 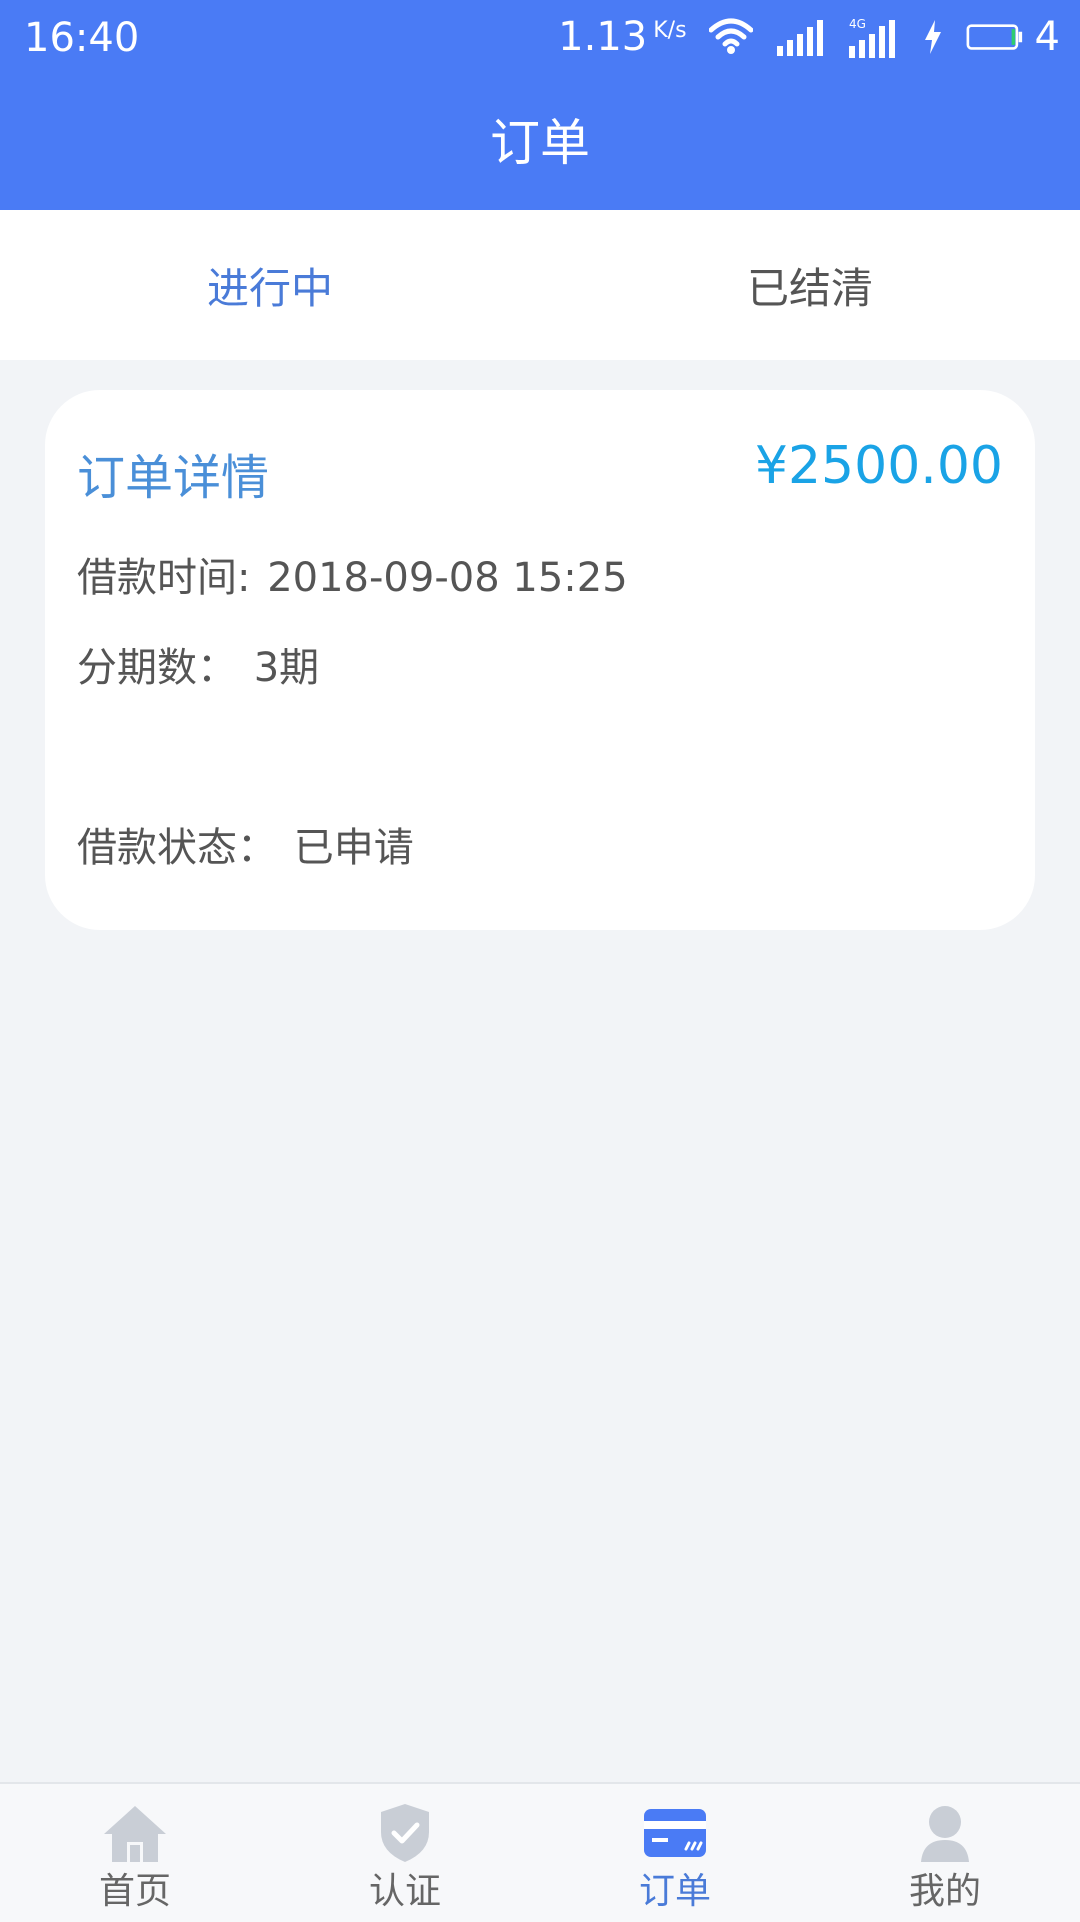 I want to click on order-detail-title: 订单详情, so click(x=173, y=478).